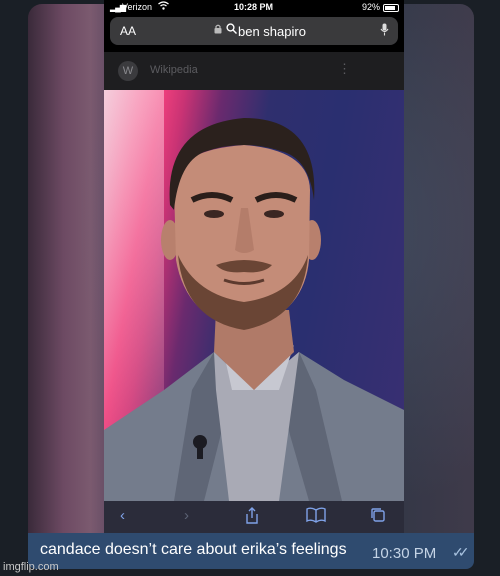 The image size is (500, 576). I want to click on wikipedia-logo-icon: W, so click(128, 71).